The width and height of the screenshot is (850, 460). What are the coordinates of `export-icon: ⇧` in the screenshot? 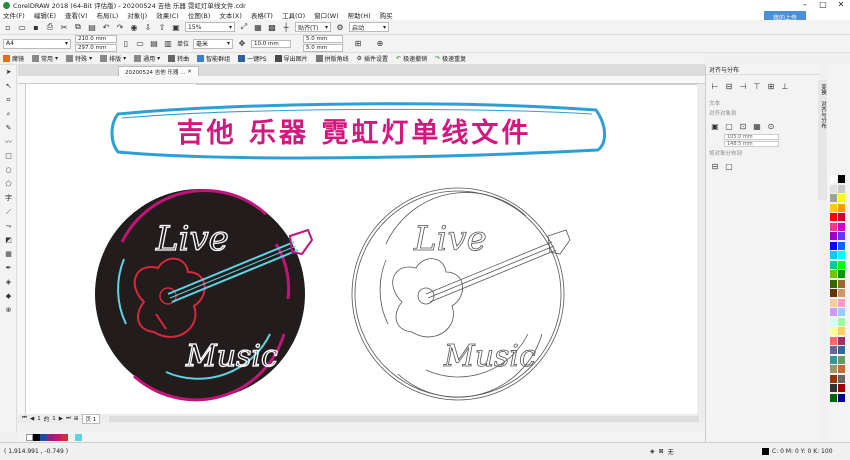 It's located at (162, 27).